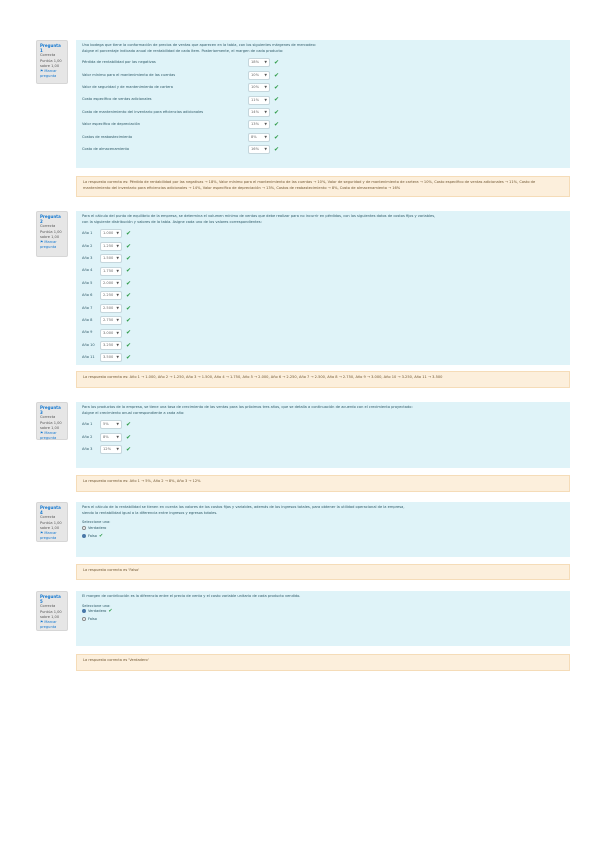  I want to click on selected-value: 1.000, so click(108, 233).